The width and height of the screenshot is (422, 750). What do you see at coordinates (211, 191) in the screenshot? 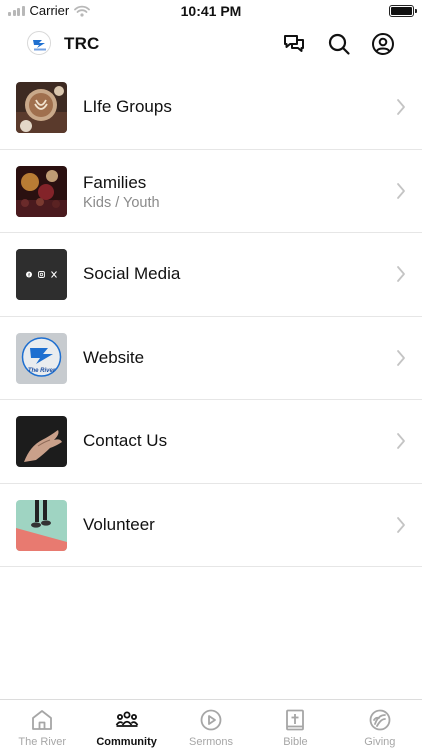
I see `list-item-families: Families Kids / Youth` at bounding box center [211, 191].